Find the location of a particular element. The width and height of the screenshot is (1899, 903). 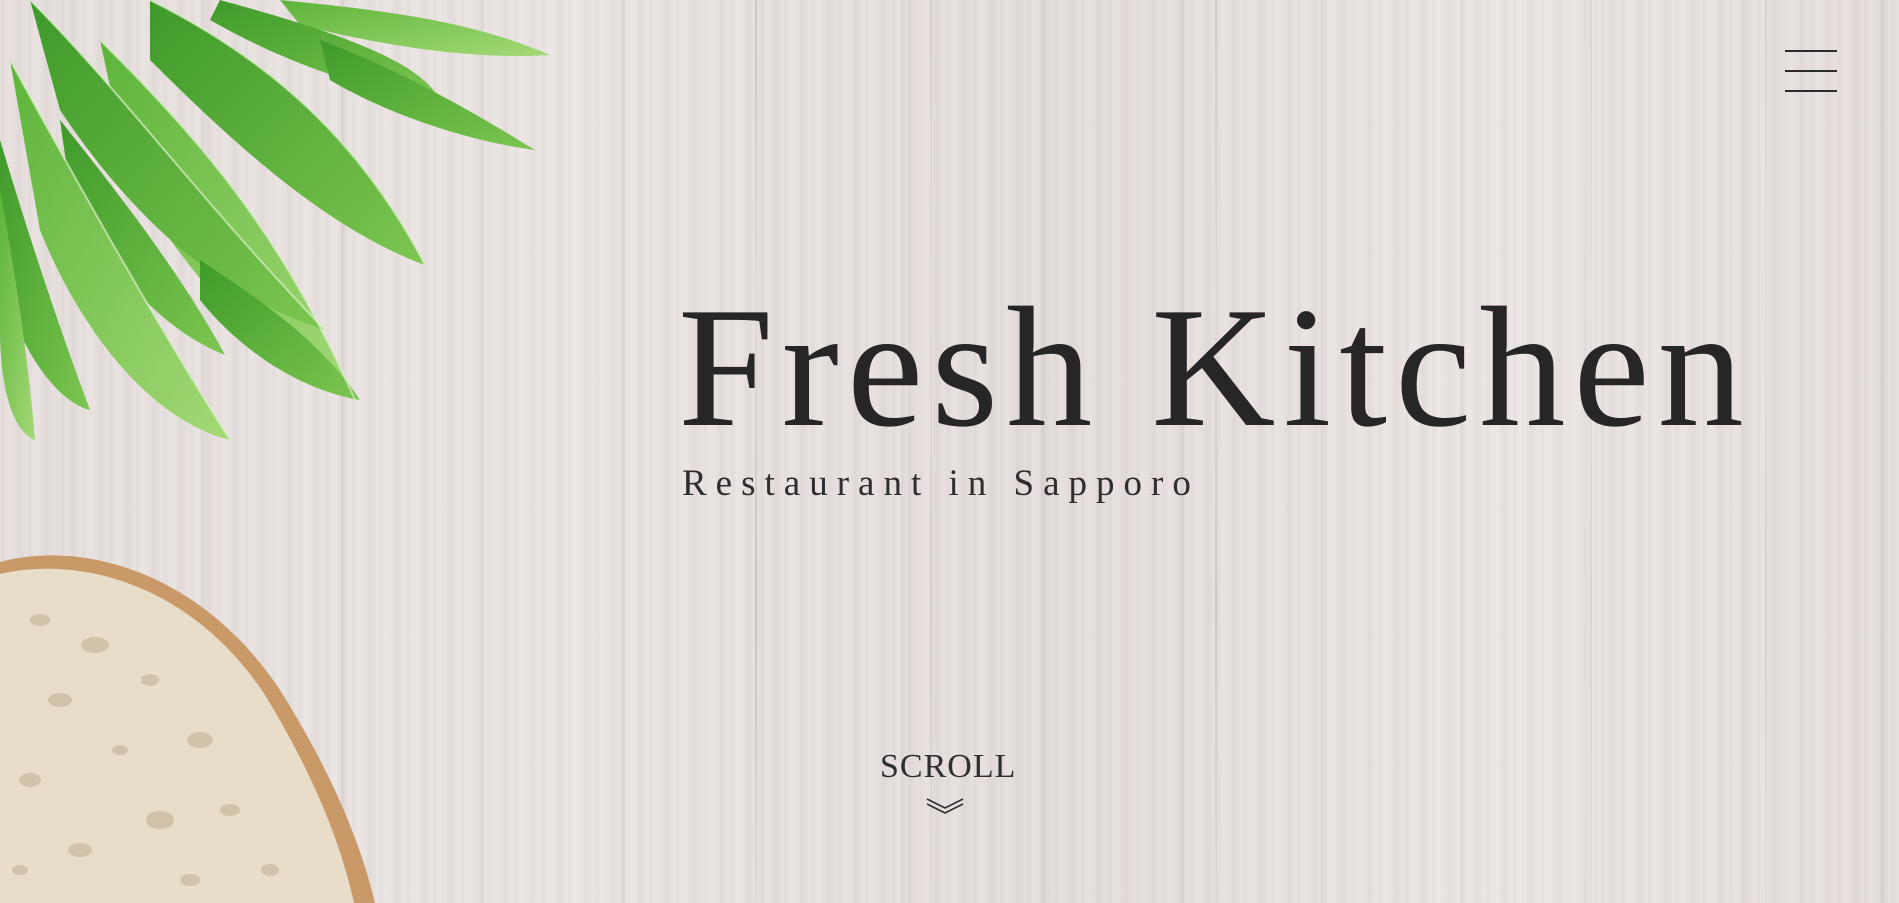

site-subtitle: Restaurant in Sapporo is located at coordinates (941, 483).